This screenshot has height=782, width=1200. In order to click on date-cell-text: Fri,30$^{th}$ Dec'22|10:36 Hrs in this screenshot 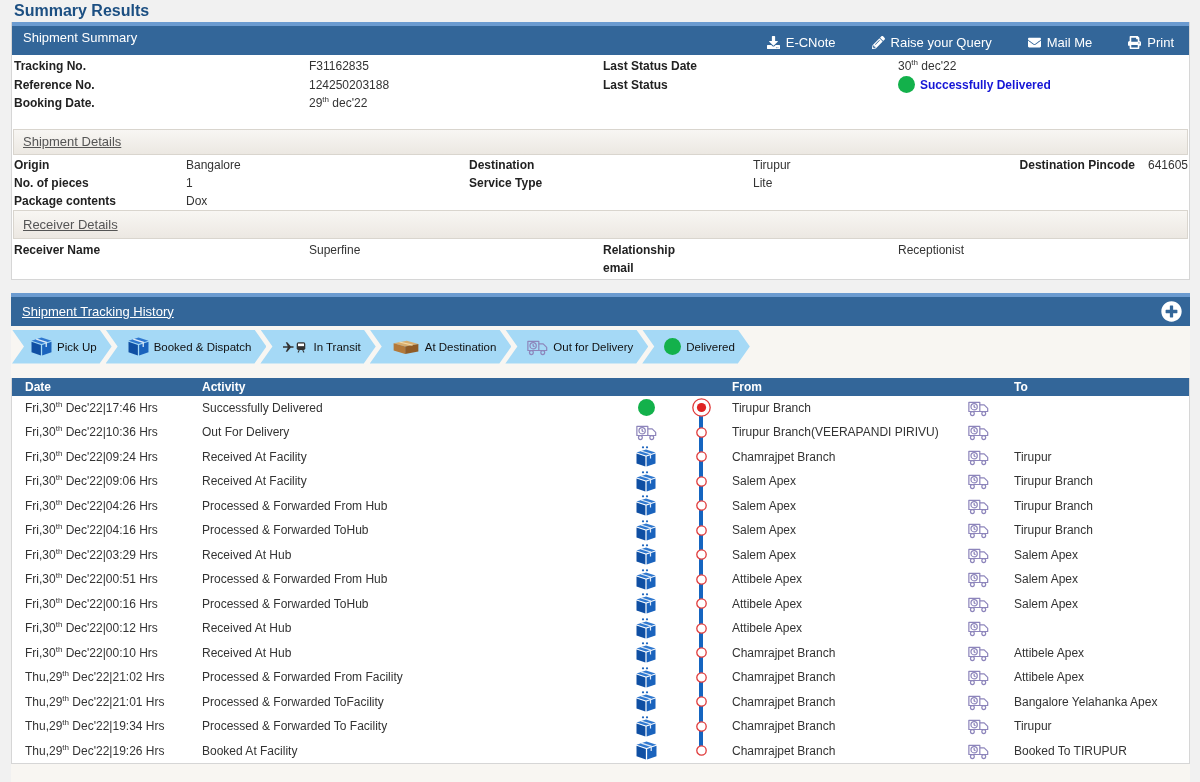, I will do `click(91, 432)`.